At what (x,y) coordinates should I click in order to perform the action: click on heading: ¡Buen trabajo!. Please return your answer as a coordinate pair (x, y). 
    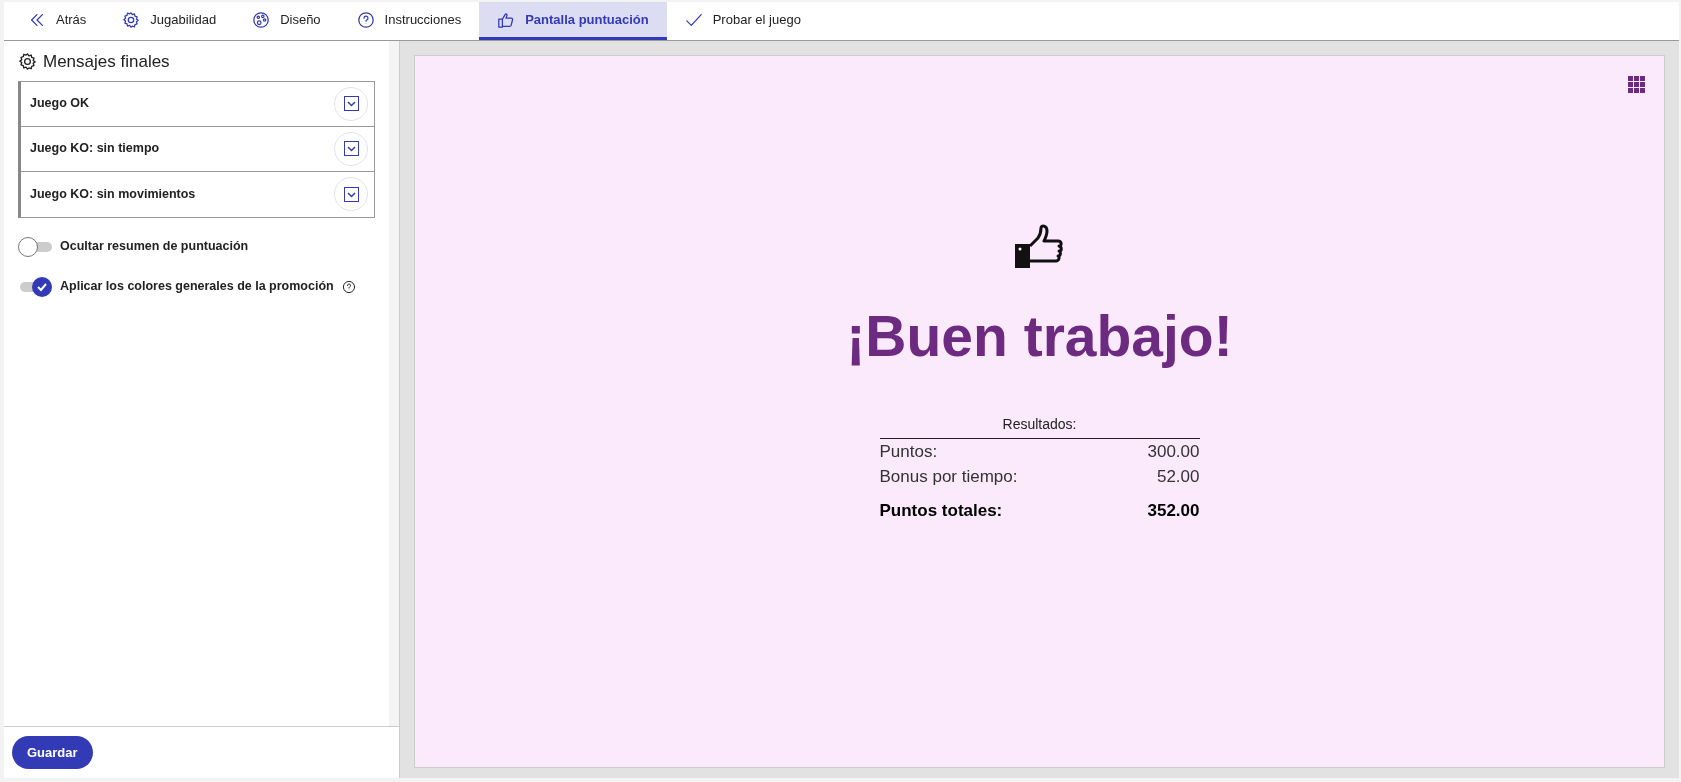
    Looking at the image, I should click on (1039, 336).